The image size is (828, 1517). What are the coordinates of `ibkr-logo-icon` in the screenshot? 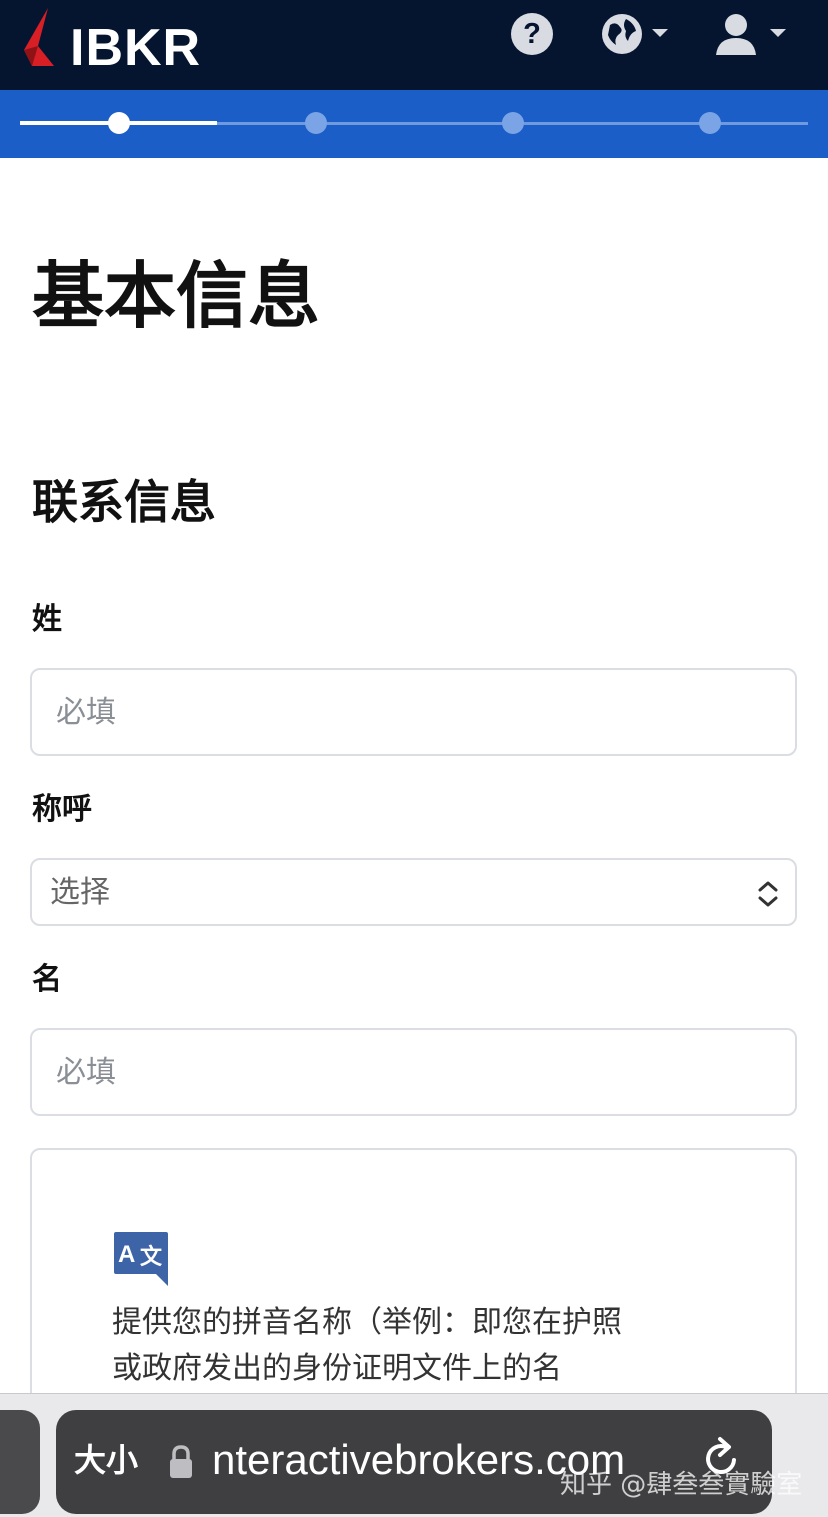 It's located at (38, 39).